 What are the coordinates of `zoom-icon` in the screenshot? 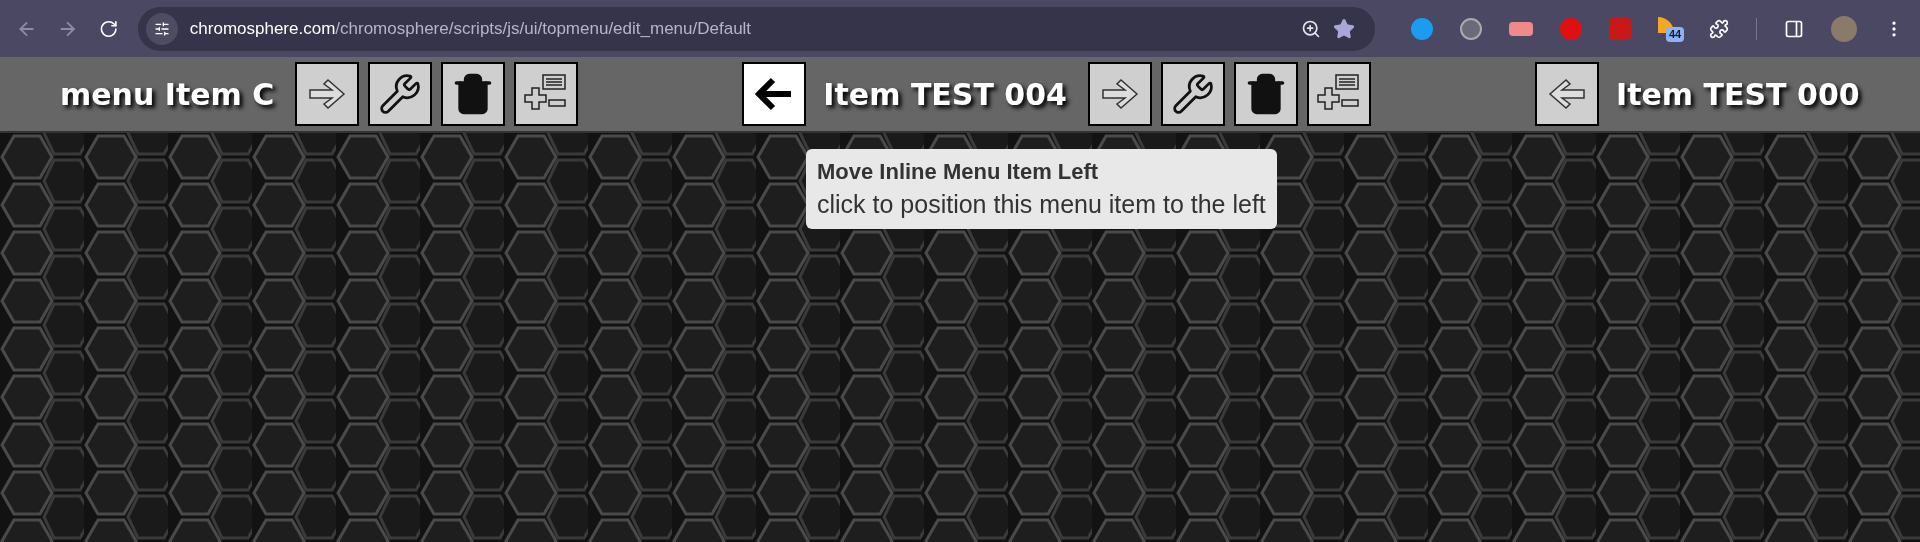 It's located at (1311, 28).